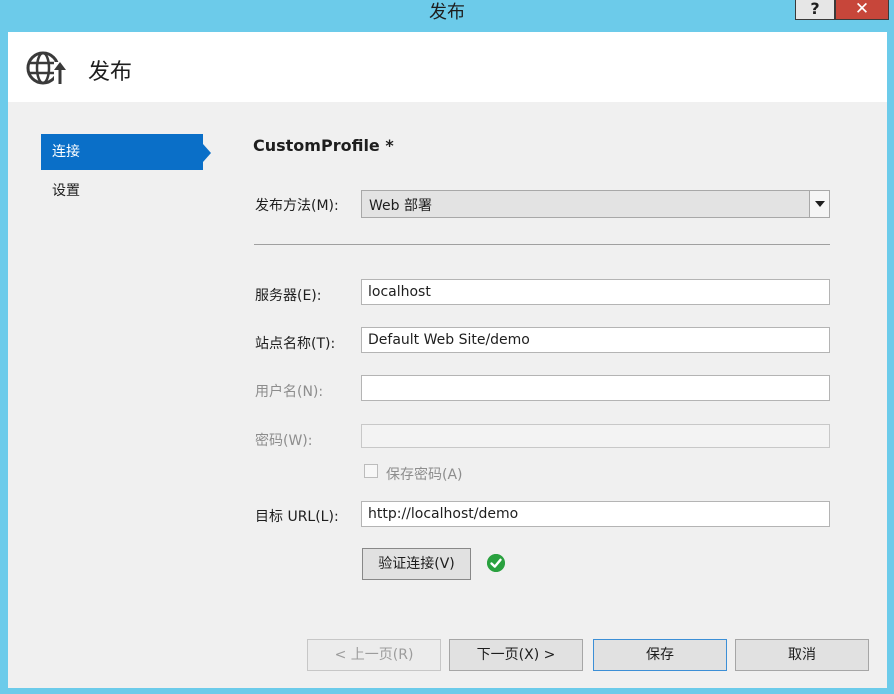 Image resolution: width=894 pixels, height=694 pixels. Describe the element at coordinates (289, 392) in the screenshot. I see `username-label: 用户名(N):` at that location.